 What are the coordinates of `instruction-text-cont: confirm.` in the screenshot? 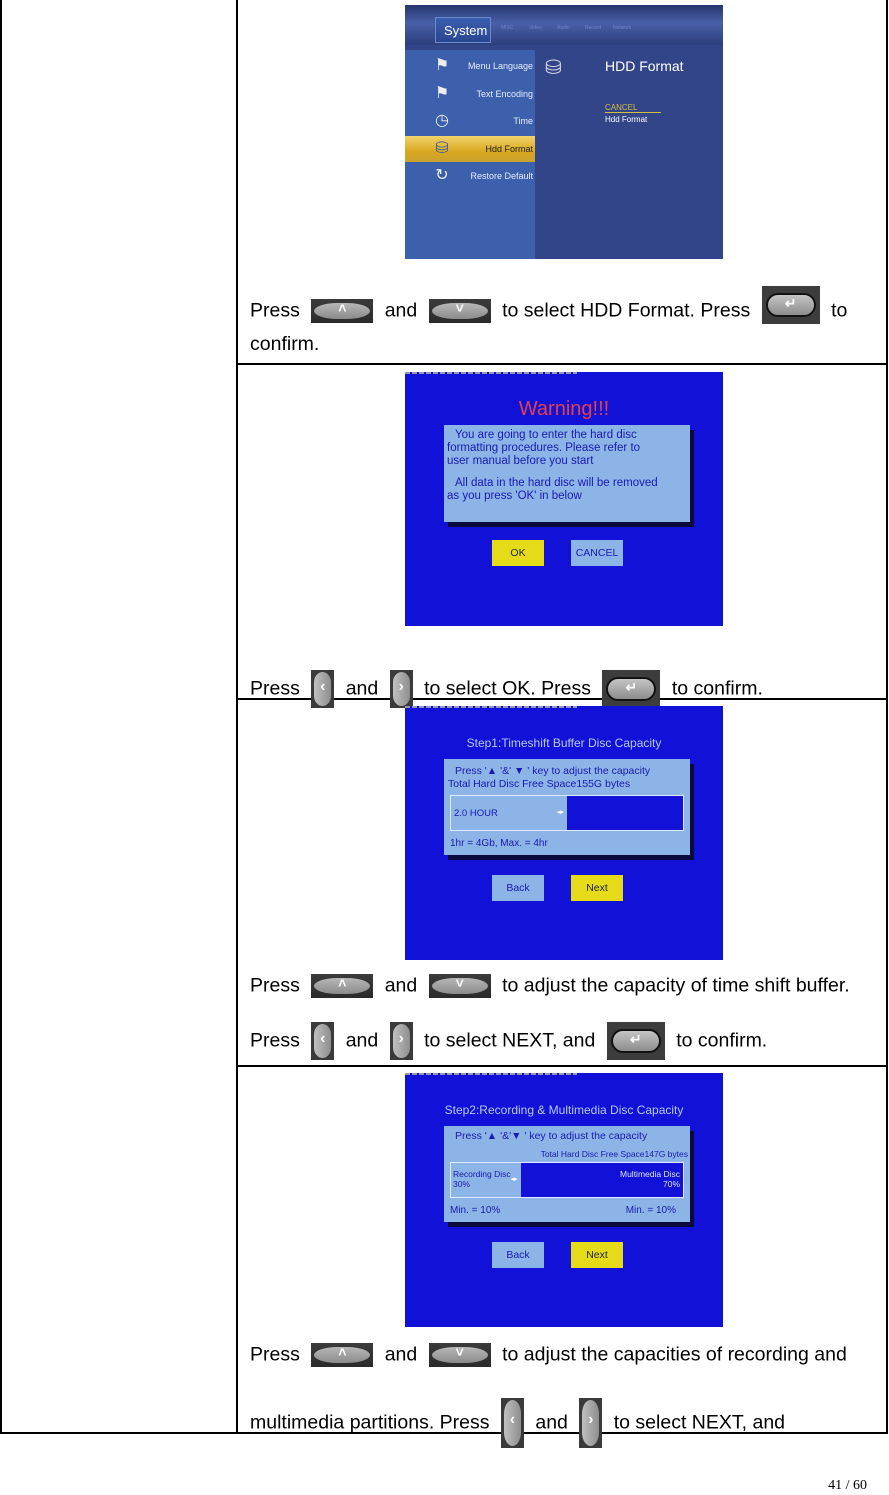 It's located at (285, 344).